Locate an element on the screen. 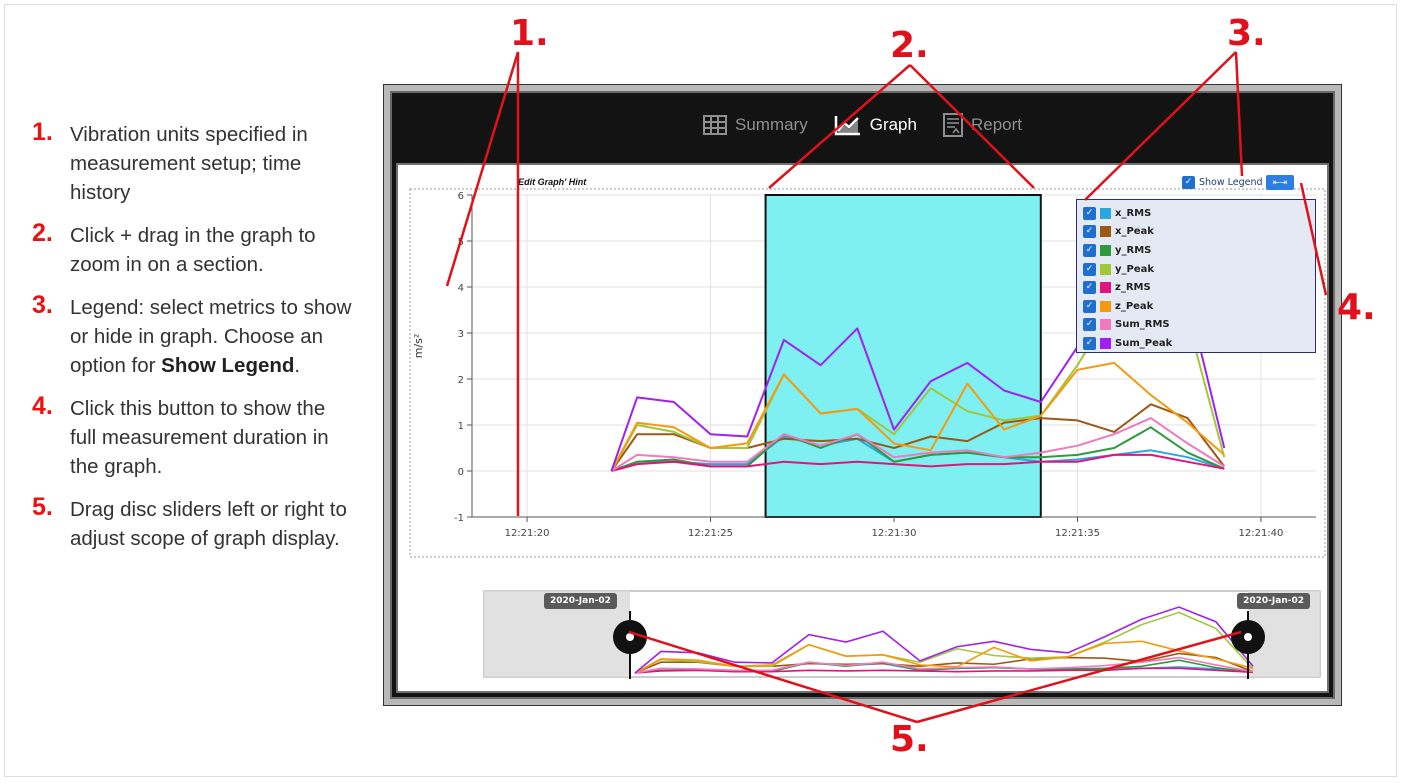  y-axis-label: m/s² is located at coordinates (418, 346).